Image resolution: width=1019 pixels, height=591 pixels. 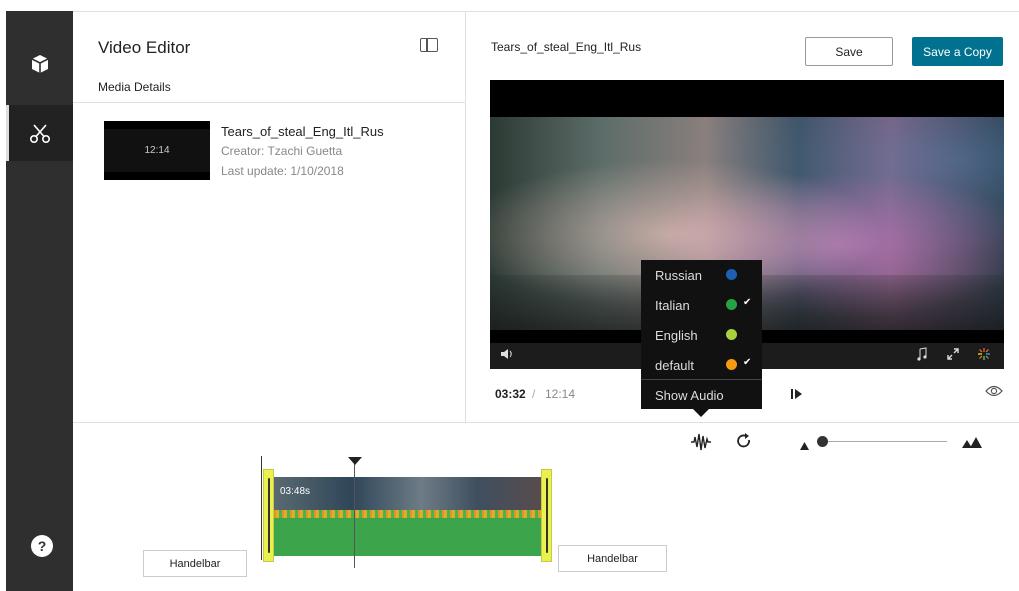 What do you see at coordinates (566, 47) in the screenshot?
I see `video-title: Tears_of_steal_Eng_Itl_Rus` at bounding box center [566, 47].